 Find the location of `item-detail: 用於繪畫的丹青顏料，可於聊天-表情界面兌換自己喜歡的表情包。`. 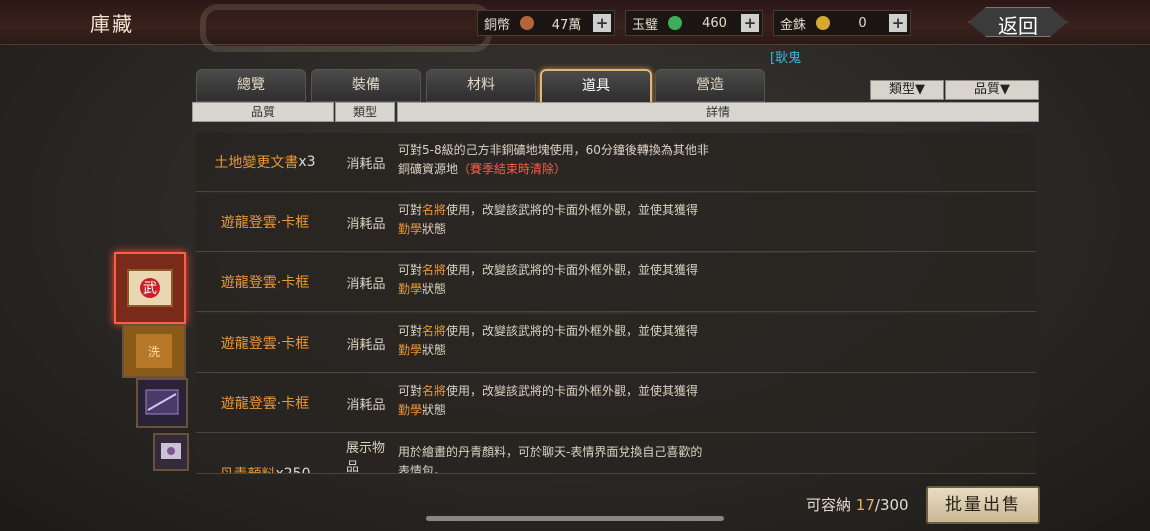

item-detail: 用於繪畫的丹青顏料，可於聊天-表情界面兌換自己喜歡的表情包。 is located at coordinates (598, 458).